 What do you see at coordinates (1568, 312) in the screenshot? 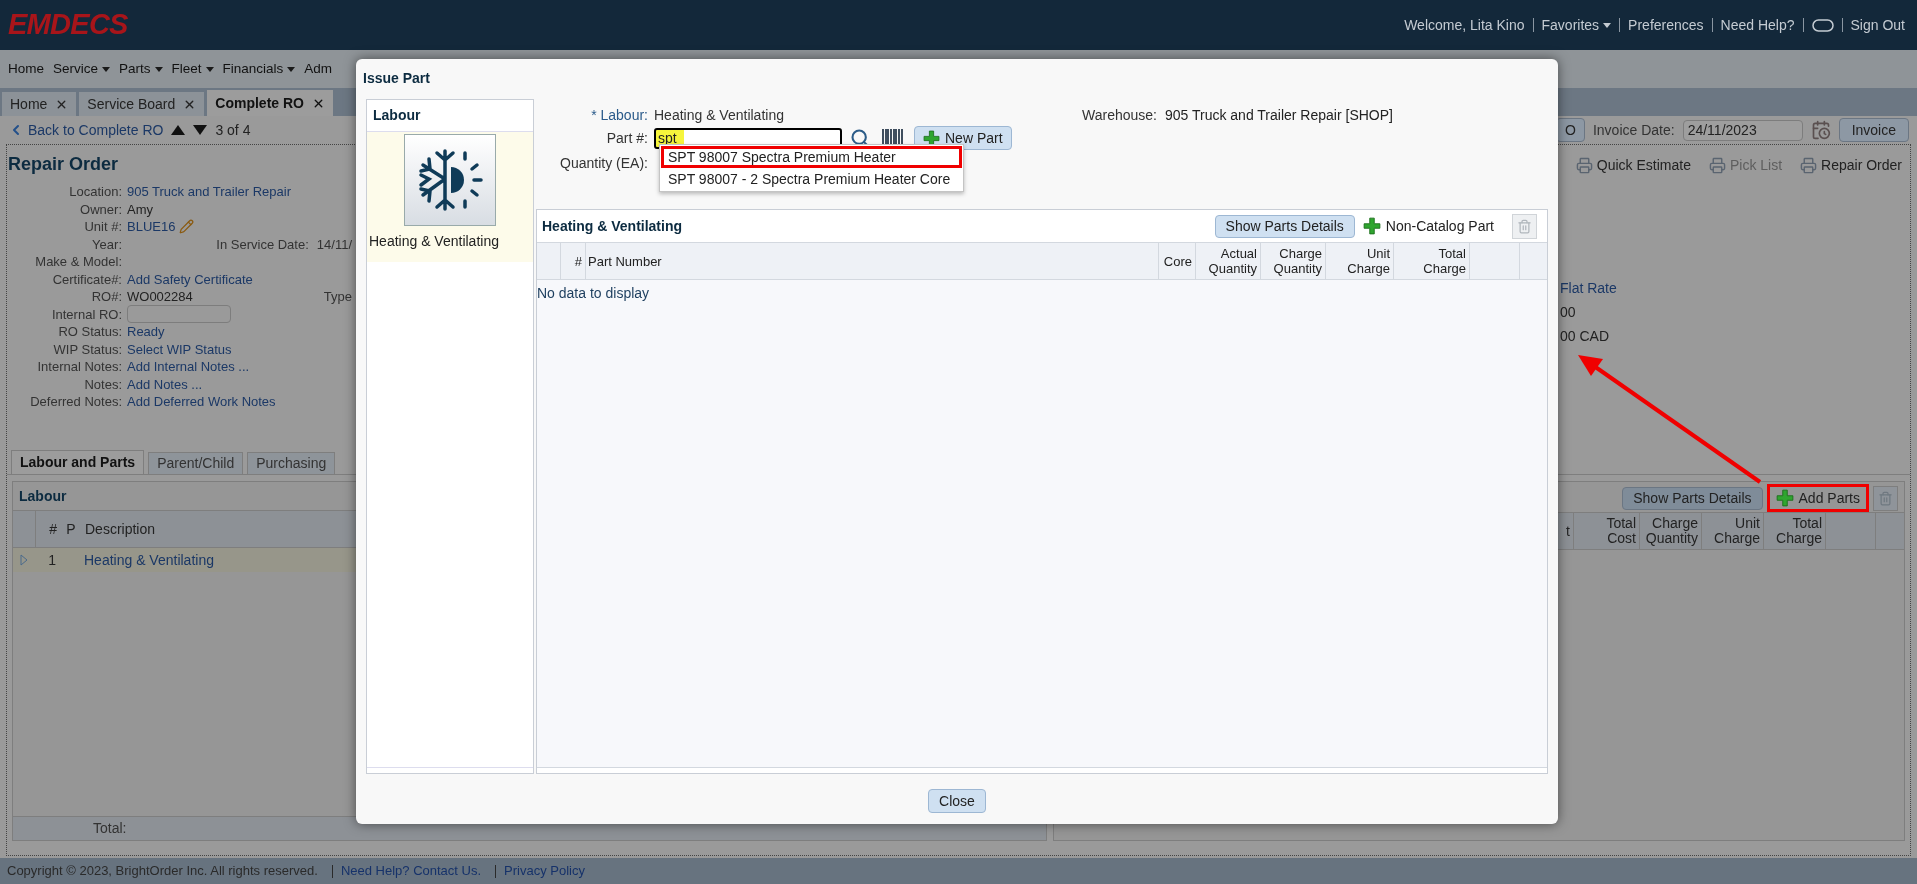
I see `rate-value: 00` at bounding box center [1568, 312].